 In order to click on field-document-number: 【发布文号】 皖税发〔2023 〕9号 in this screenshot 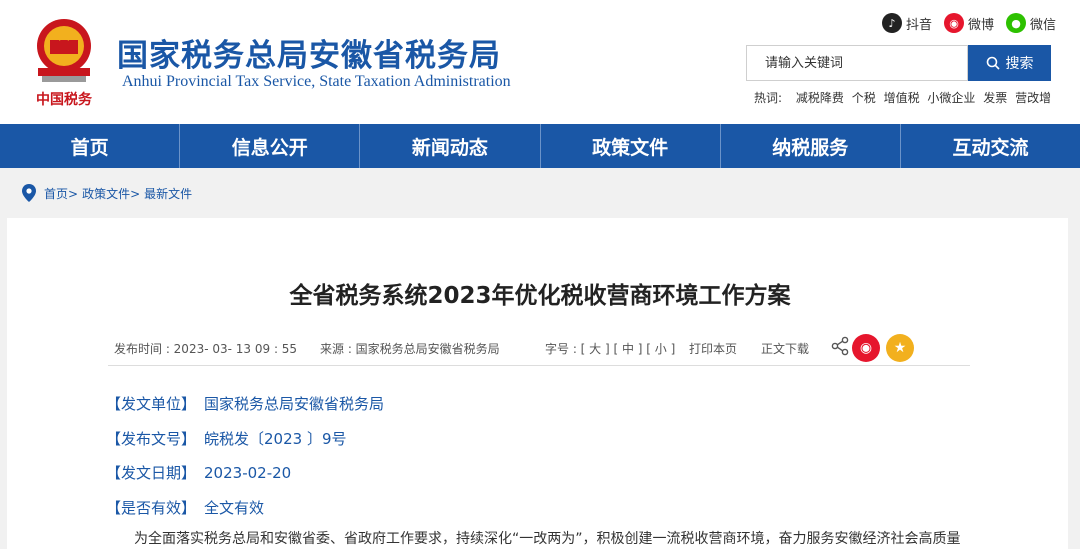, I will do `click(226, 438)`.